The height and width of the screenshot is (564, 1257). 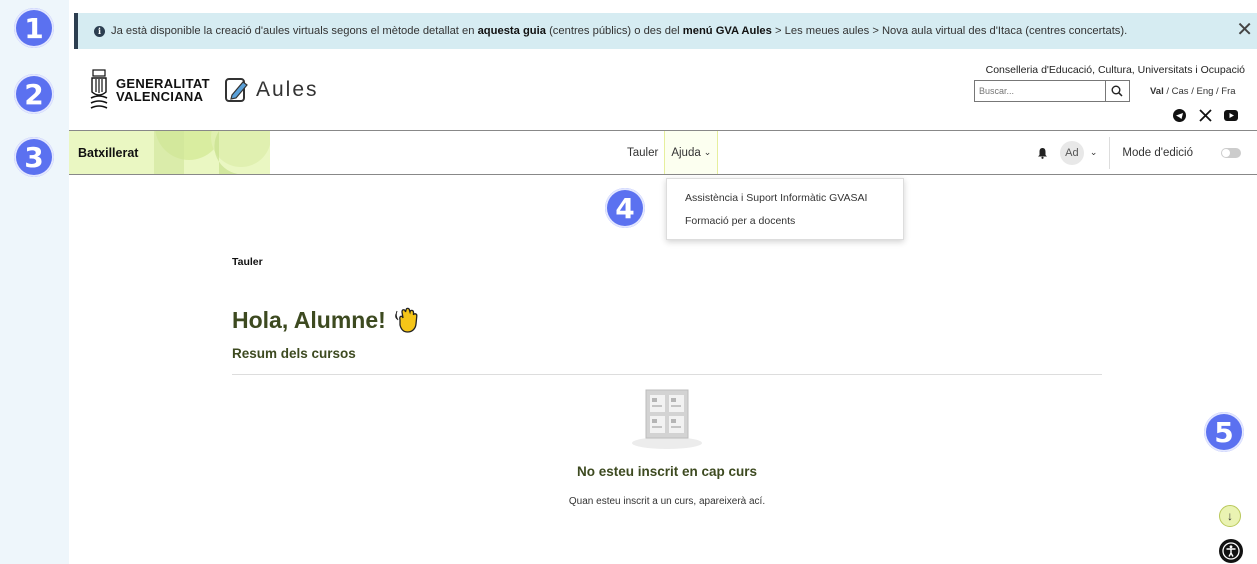 I want to click on menu-item-gvasai: Assistència i Suport Informàtic GVASAI, so click(x=776, y=198).